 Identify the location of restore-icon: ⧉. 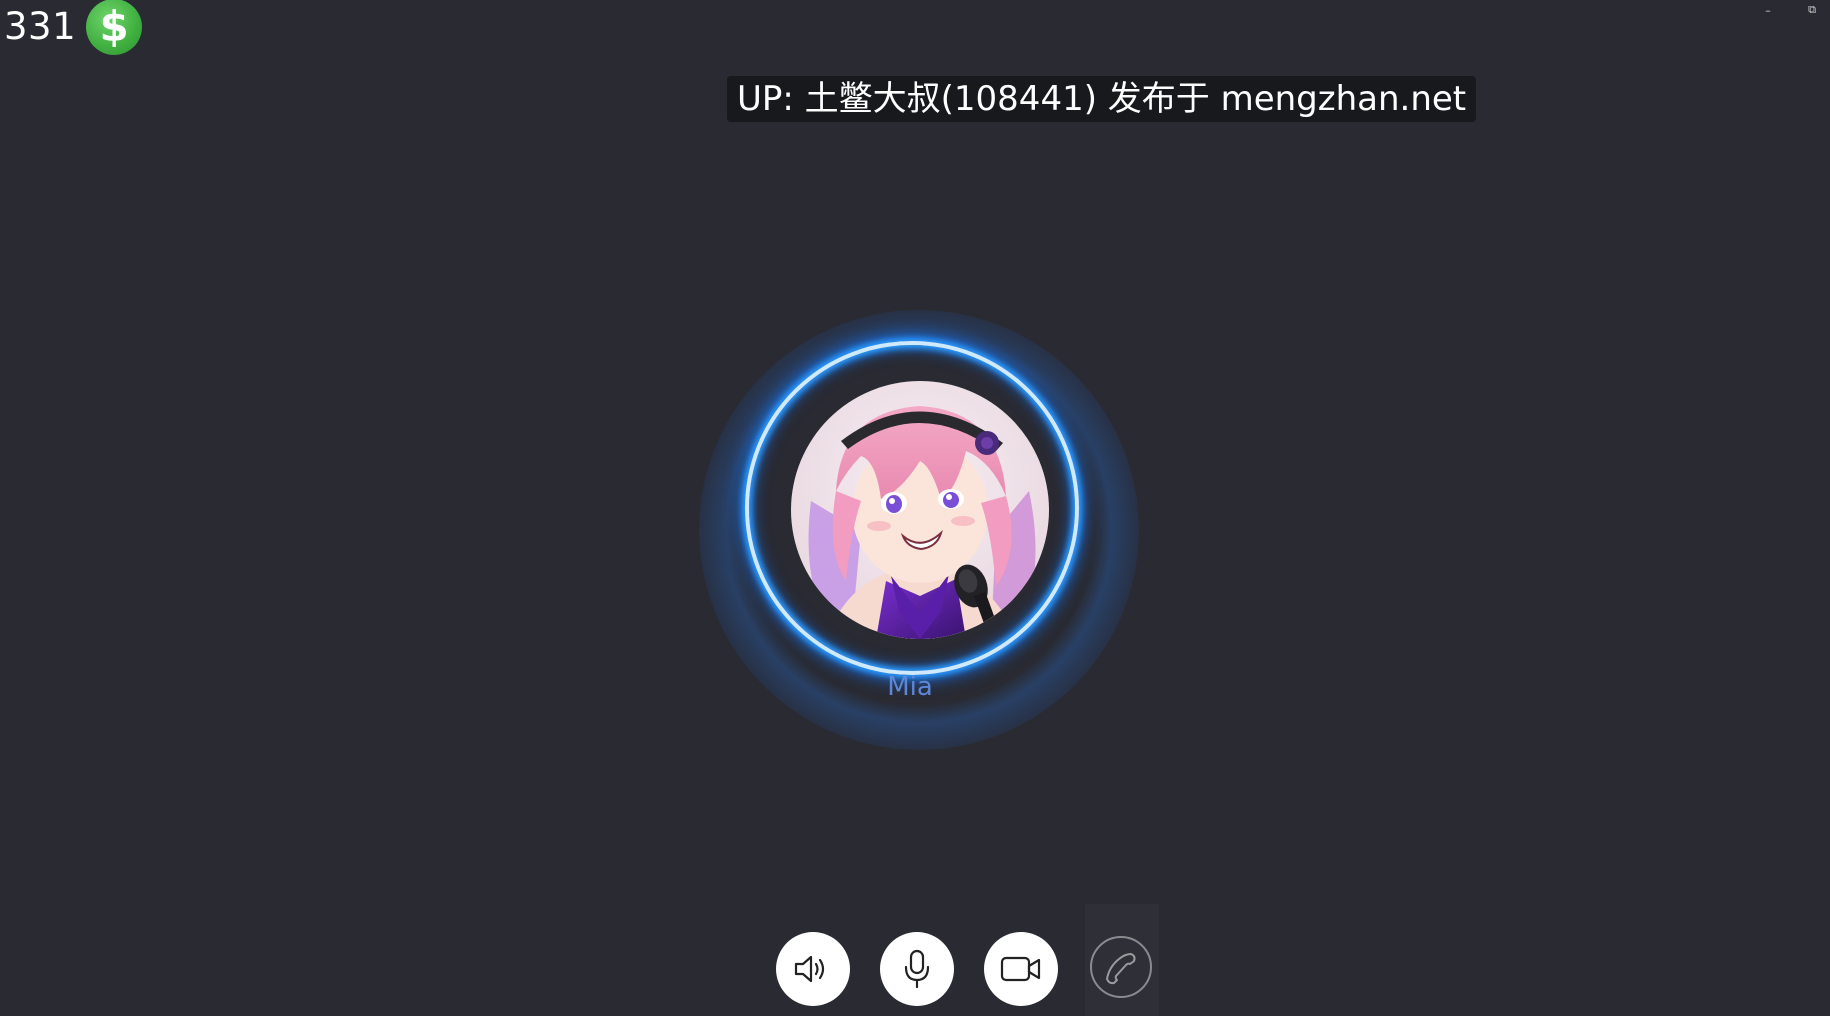
(1812, 9).